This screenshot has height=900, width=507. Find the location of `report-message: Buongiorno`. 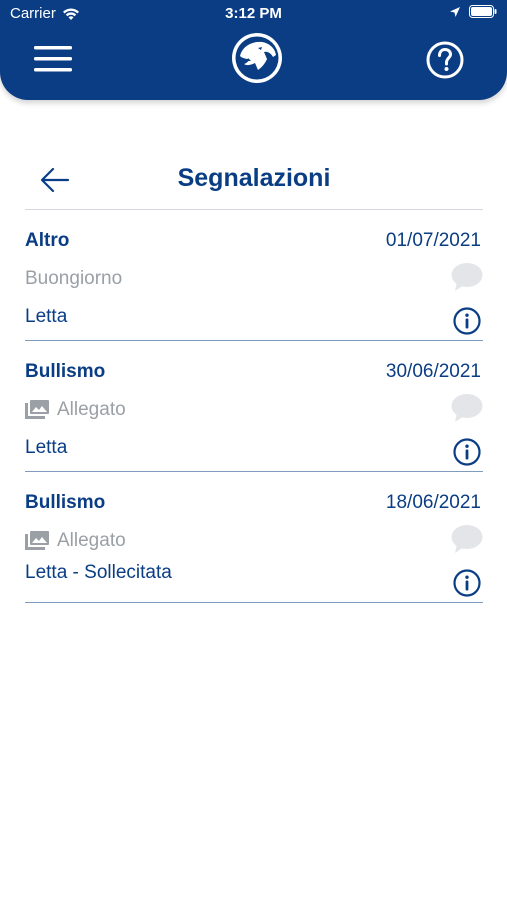

report-message: Buongiorno is located at coordinates (73, 279).